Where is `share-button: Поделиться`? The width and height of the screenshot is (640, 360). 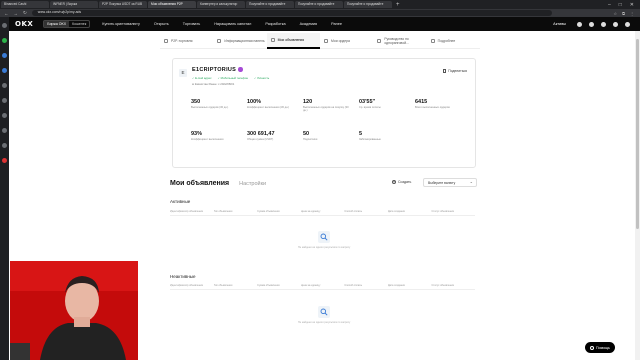
share-button: Поделиться is located at coordinates (454, 71).